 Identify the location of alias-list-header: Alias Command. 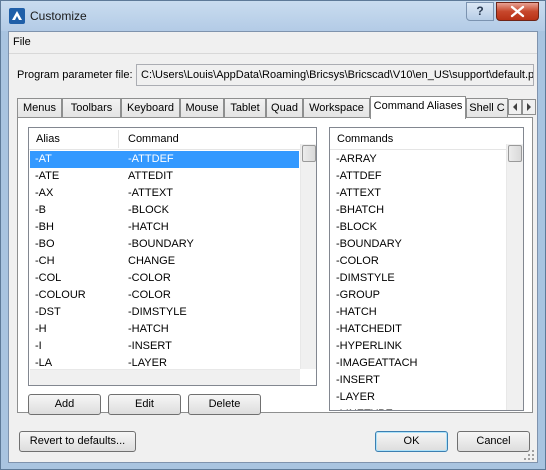
(172, 139).